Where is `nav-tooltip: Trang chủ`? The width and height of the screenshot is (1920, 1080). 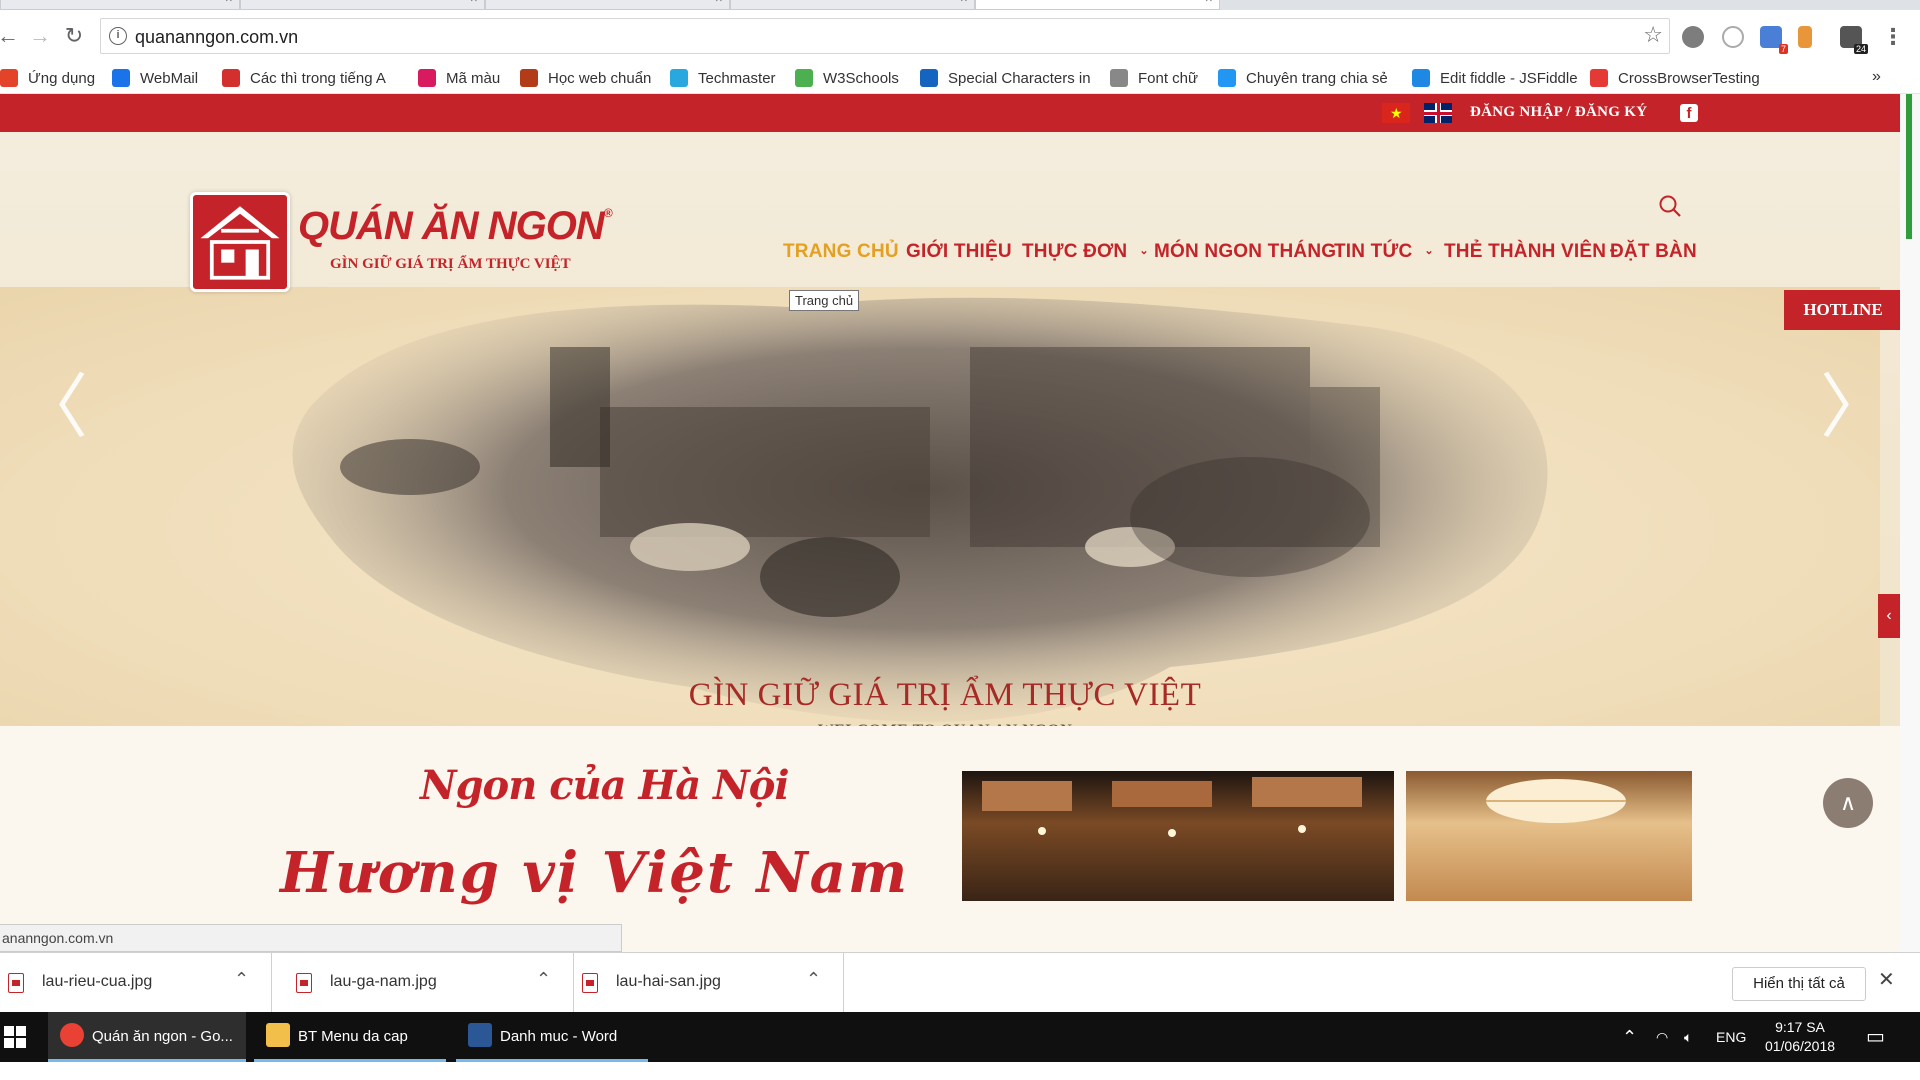
nav-tooltip: Trang chủ is located at coordinates (824, 300).